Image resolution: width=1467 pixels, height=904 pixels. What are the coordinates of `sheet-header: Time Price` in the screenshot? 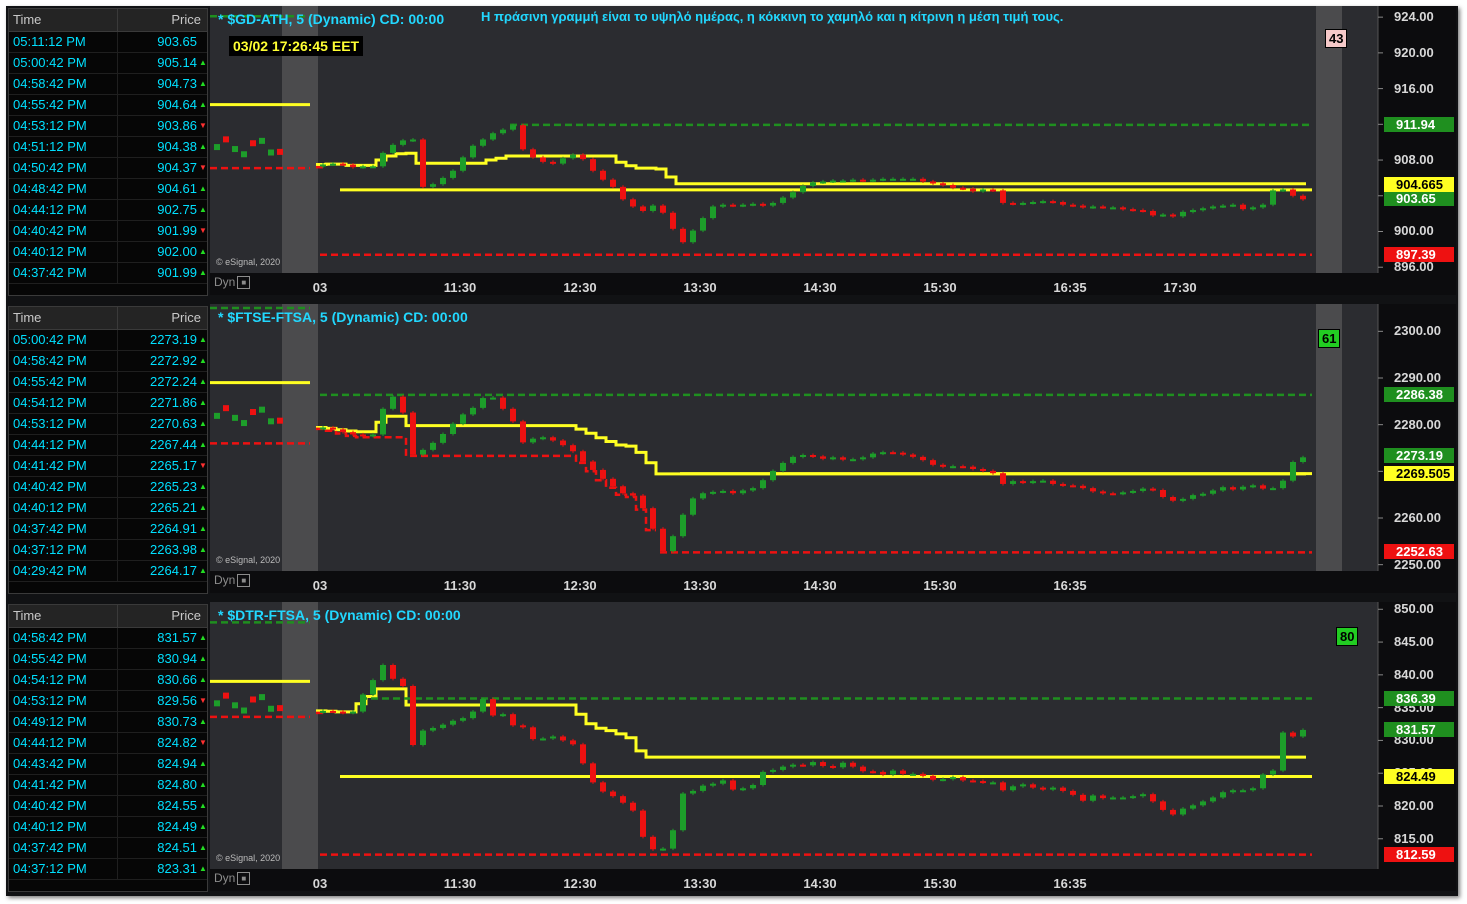 It's located at (108, 616).